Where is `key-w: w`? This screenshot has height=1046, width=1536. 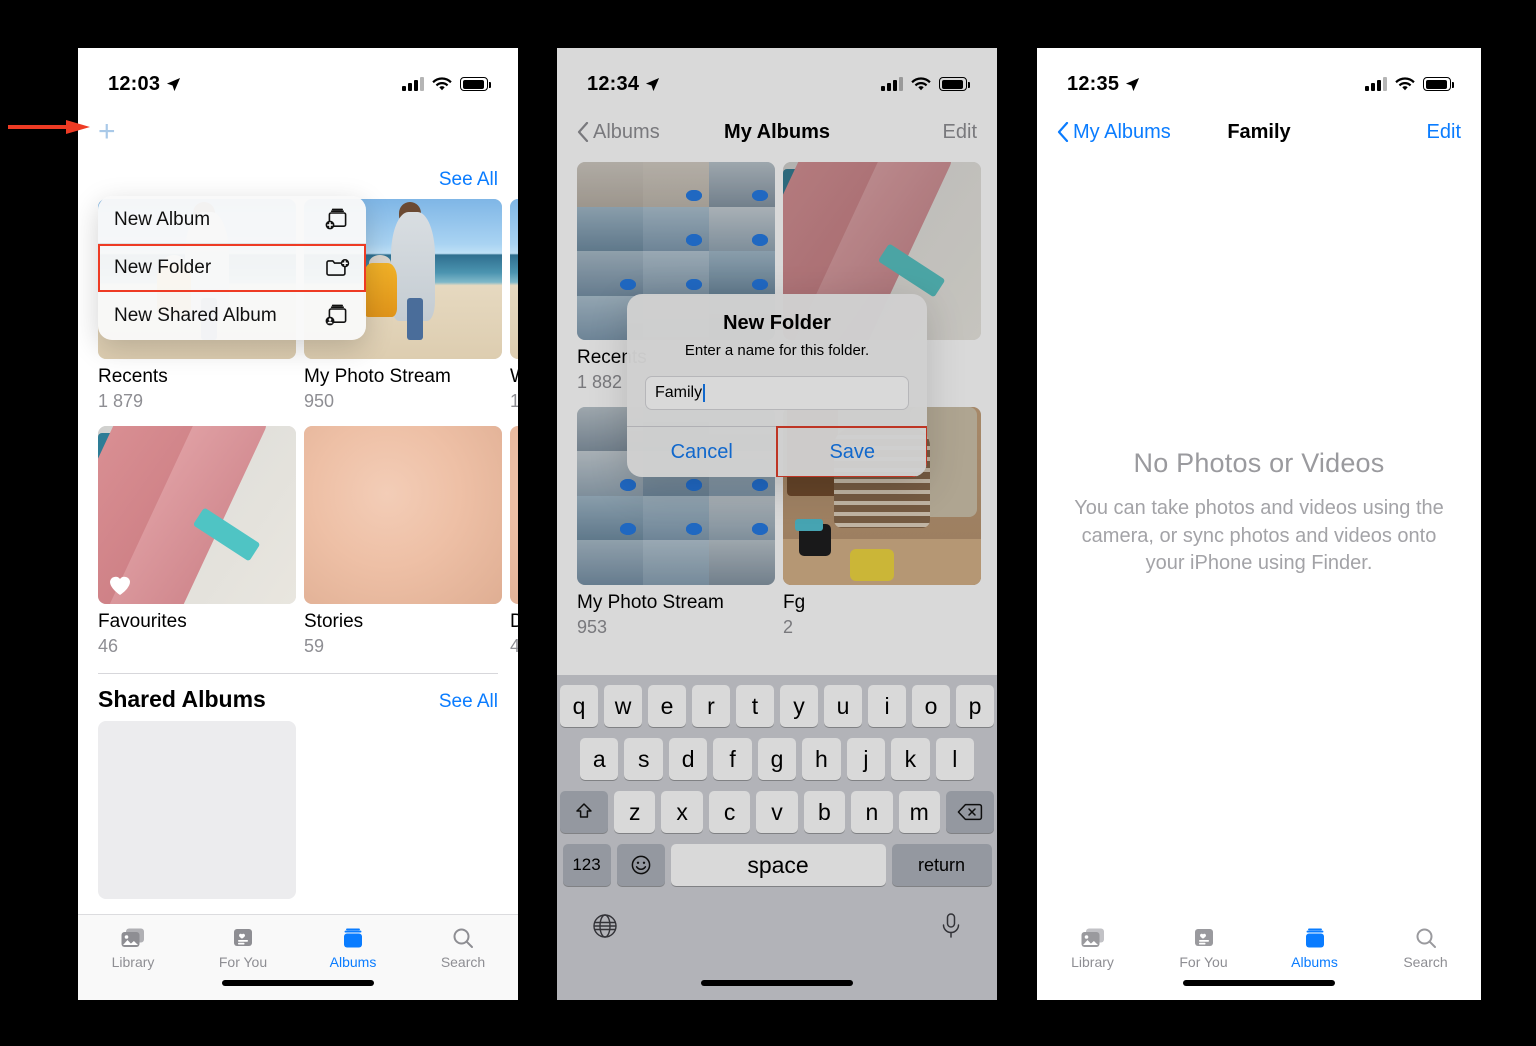 key-w: w is located at coordinates (623, 706).